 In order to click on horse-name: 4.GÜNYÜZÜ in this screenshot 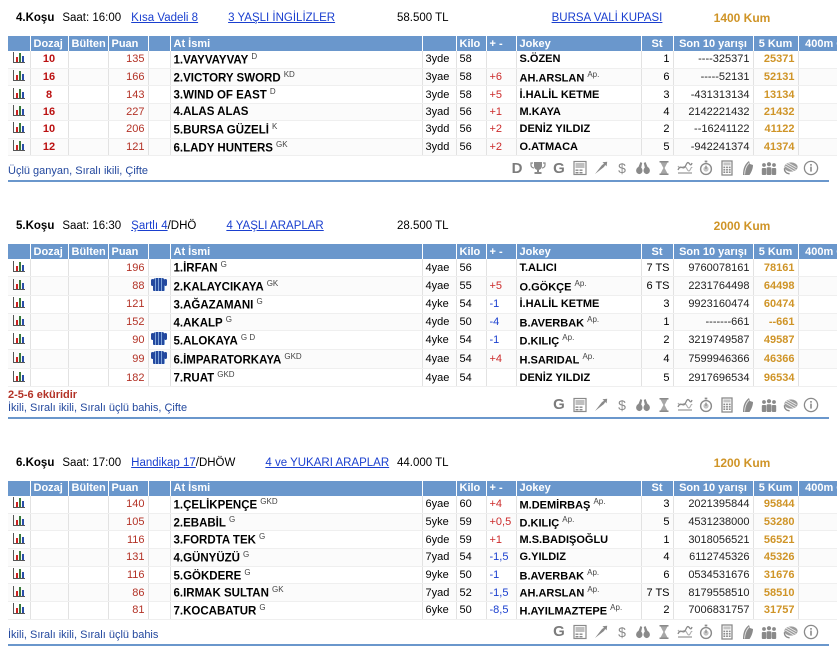, I will do `click(207, 559)`.